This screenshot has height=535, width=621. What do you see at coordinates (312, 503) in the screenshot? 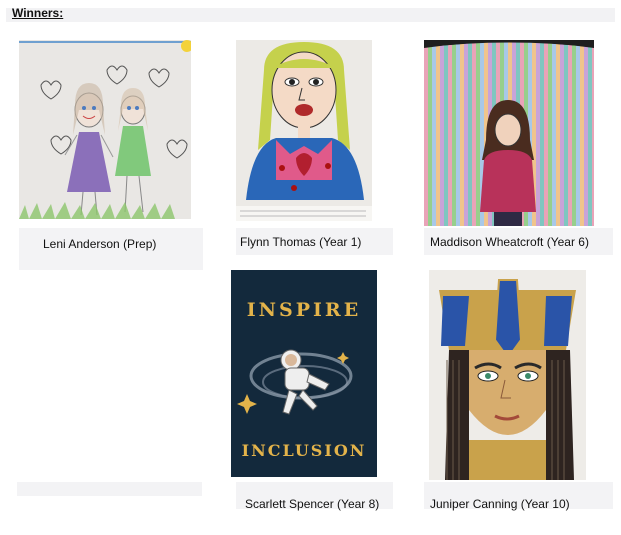
I see `caption-text: Scarlett Spencer (Year 8)` at bounding box center [312, 503].